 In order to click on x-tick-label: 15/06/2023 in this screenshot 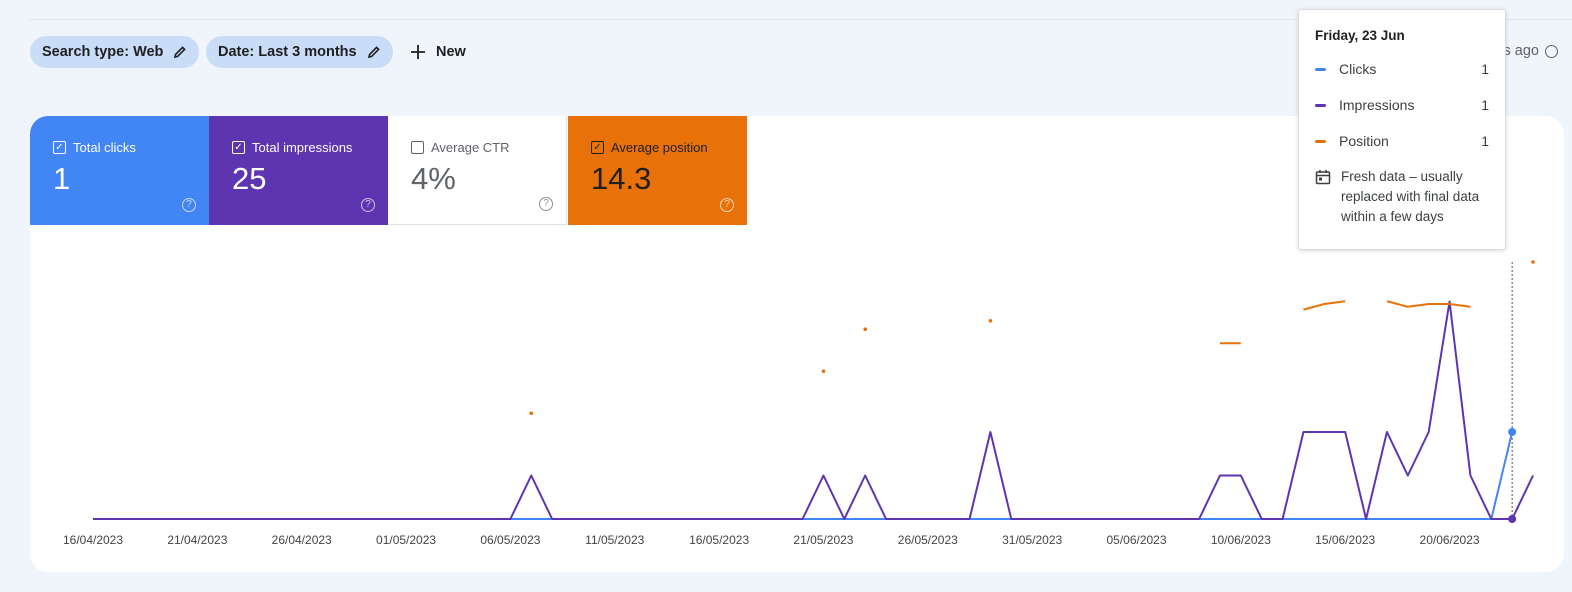, I will do `click(1345, 540)`.